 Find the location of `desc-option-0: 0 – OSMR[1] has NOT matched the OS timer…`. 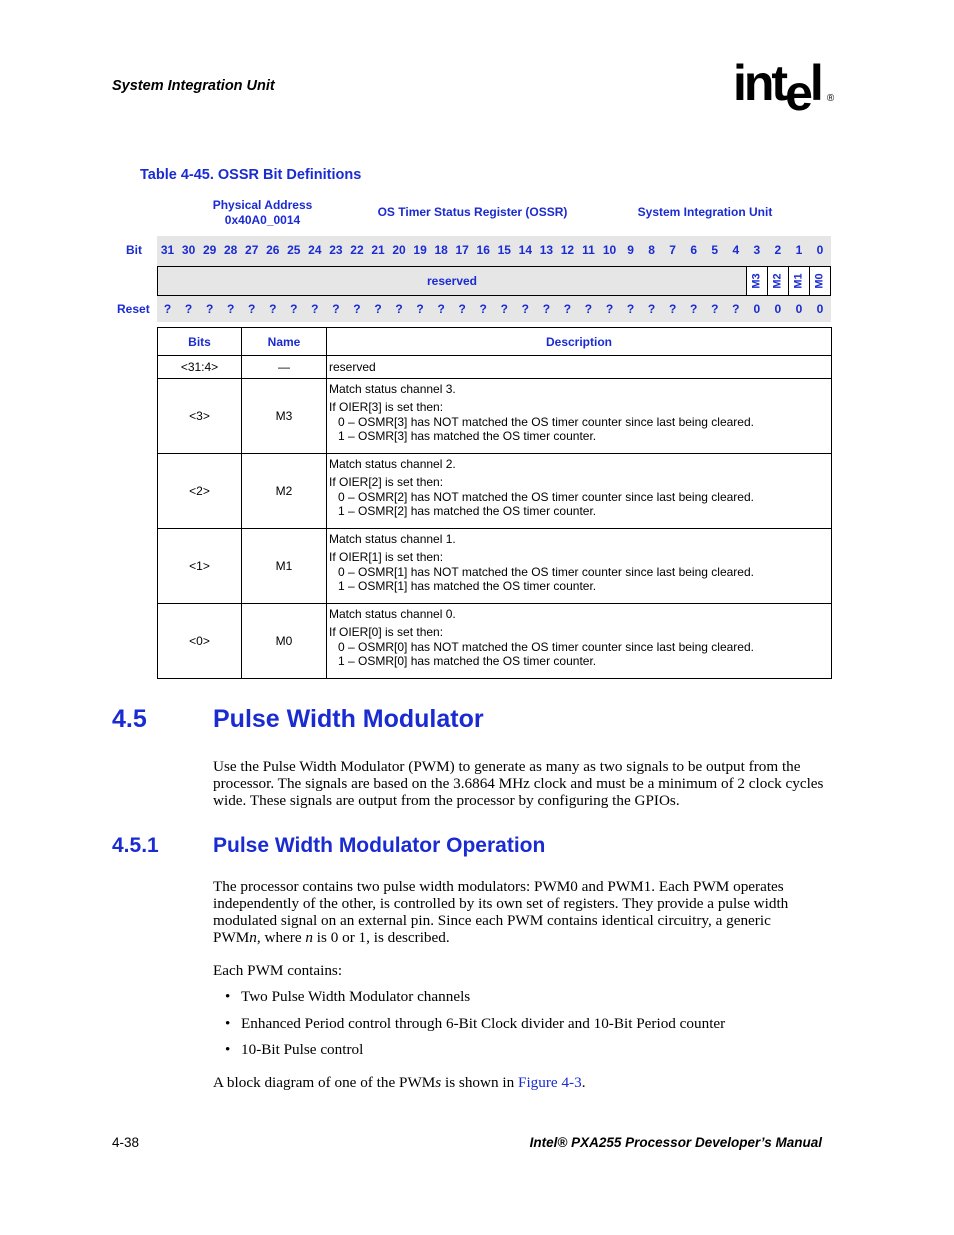

desc-option-0: 0 – OSMR[1] has NOT matched the OS timer… is located at coordinates (546, 572).